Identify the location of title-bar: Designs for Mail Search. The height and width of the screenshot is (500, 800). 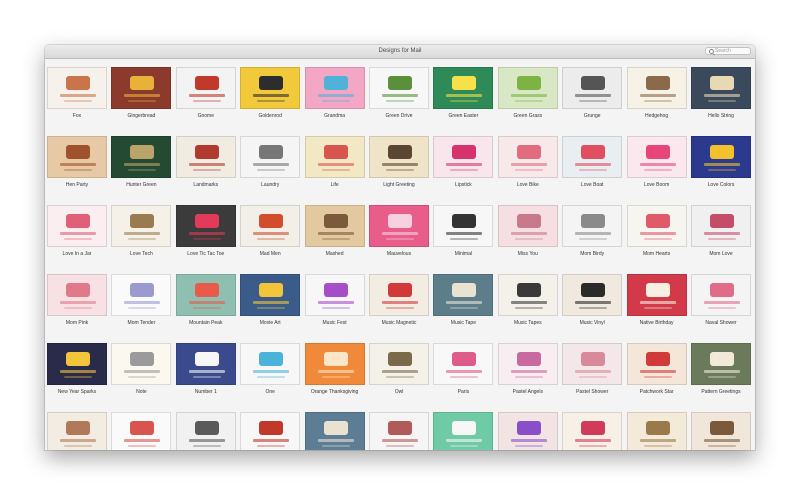
(400, 52).